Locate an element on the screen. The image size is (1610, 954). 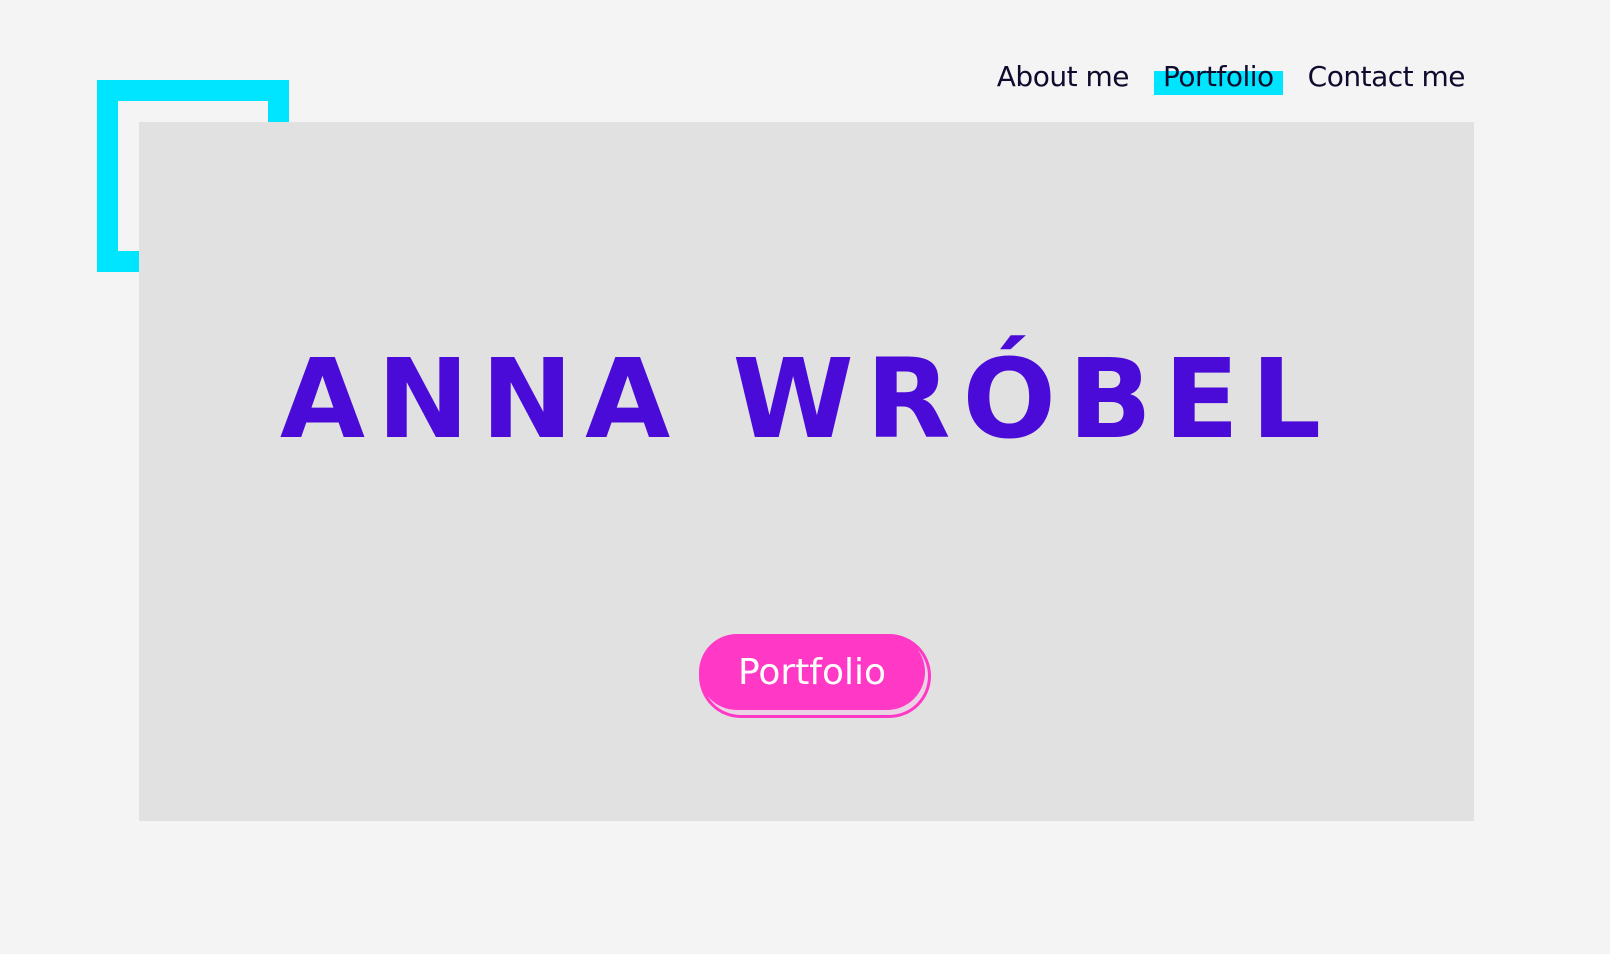
nav-item-about-me: About me is located at coordinates (1063, 77).